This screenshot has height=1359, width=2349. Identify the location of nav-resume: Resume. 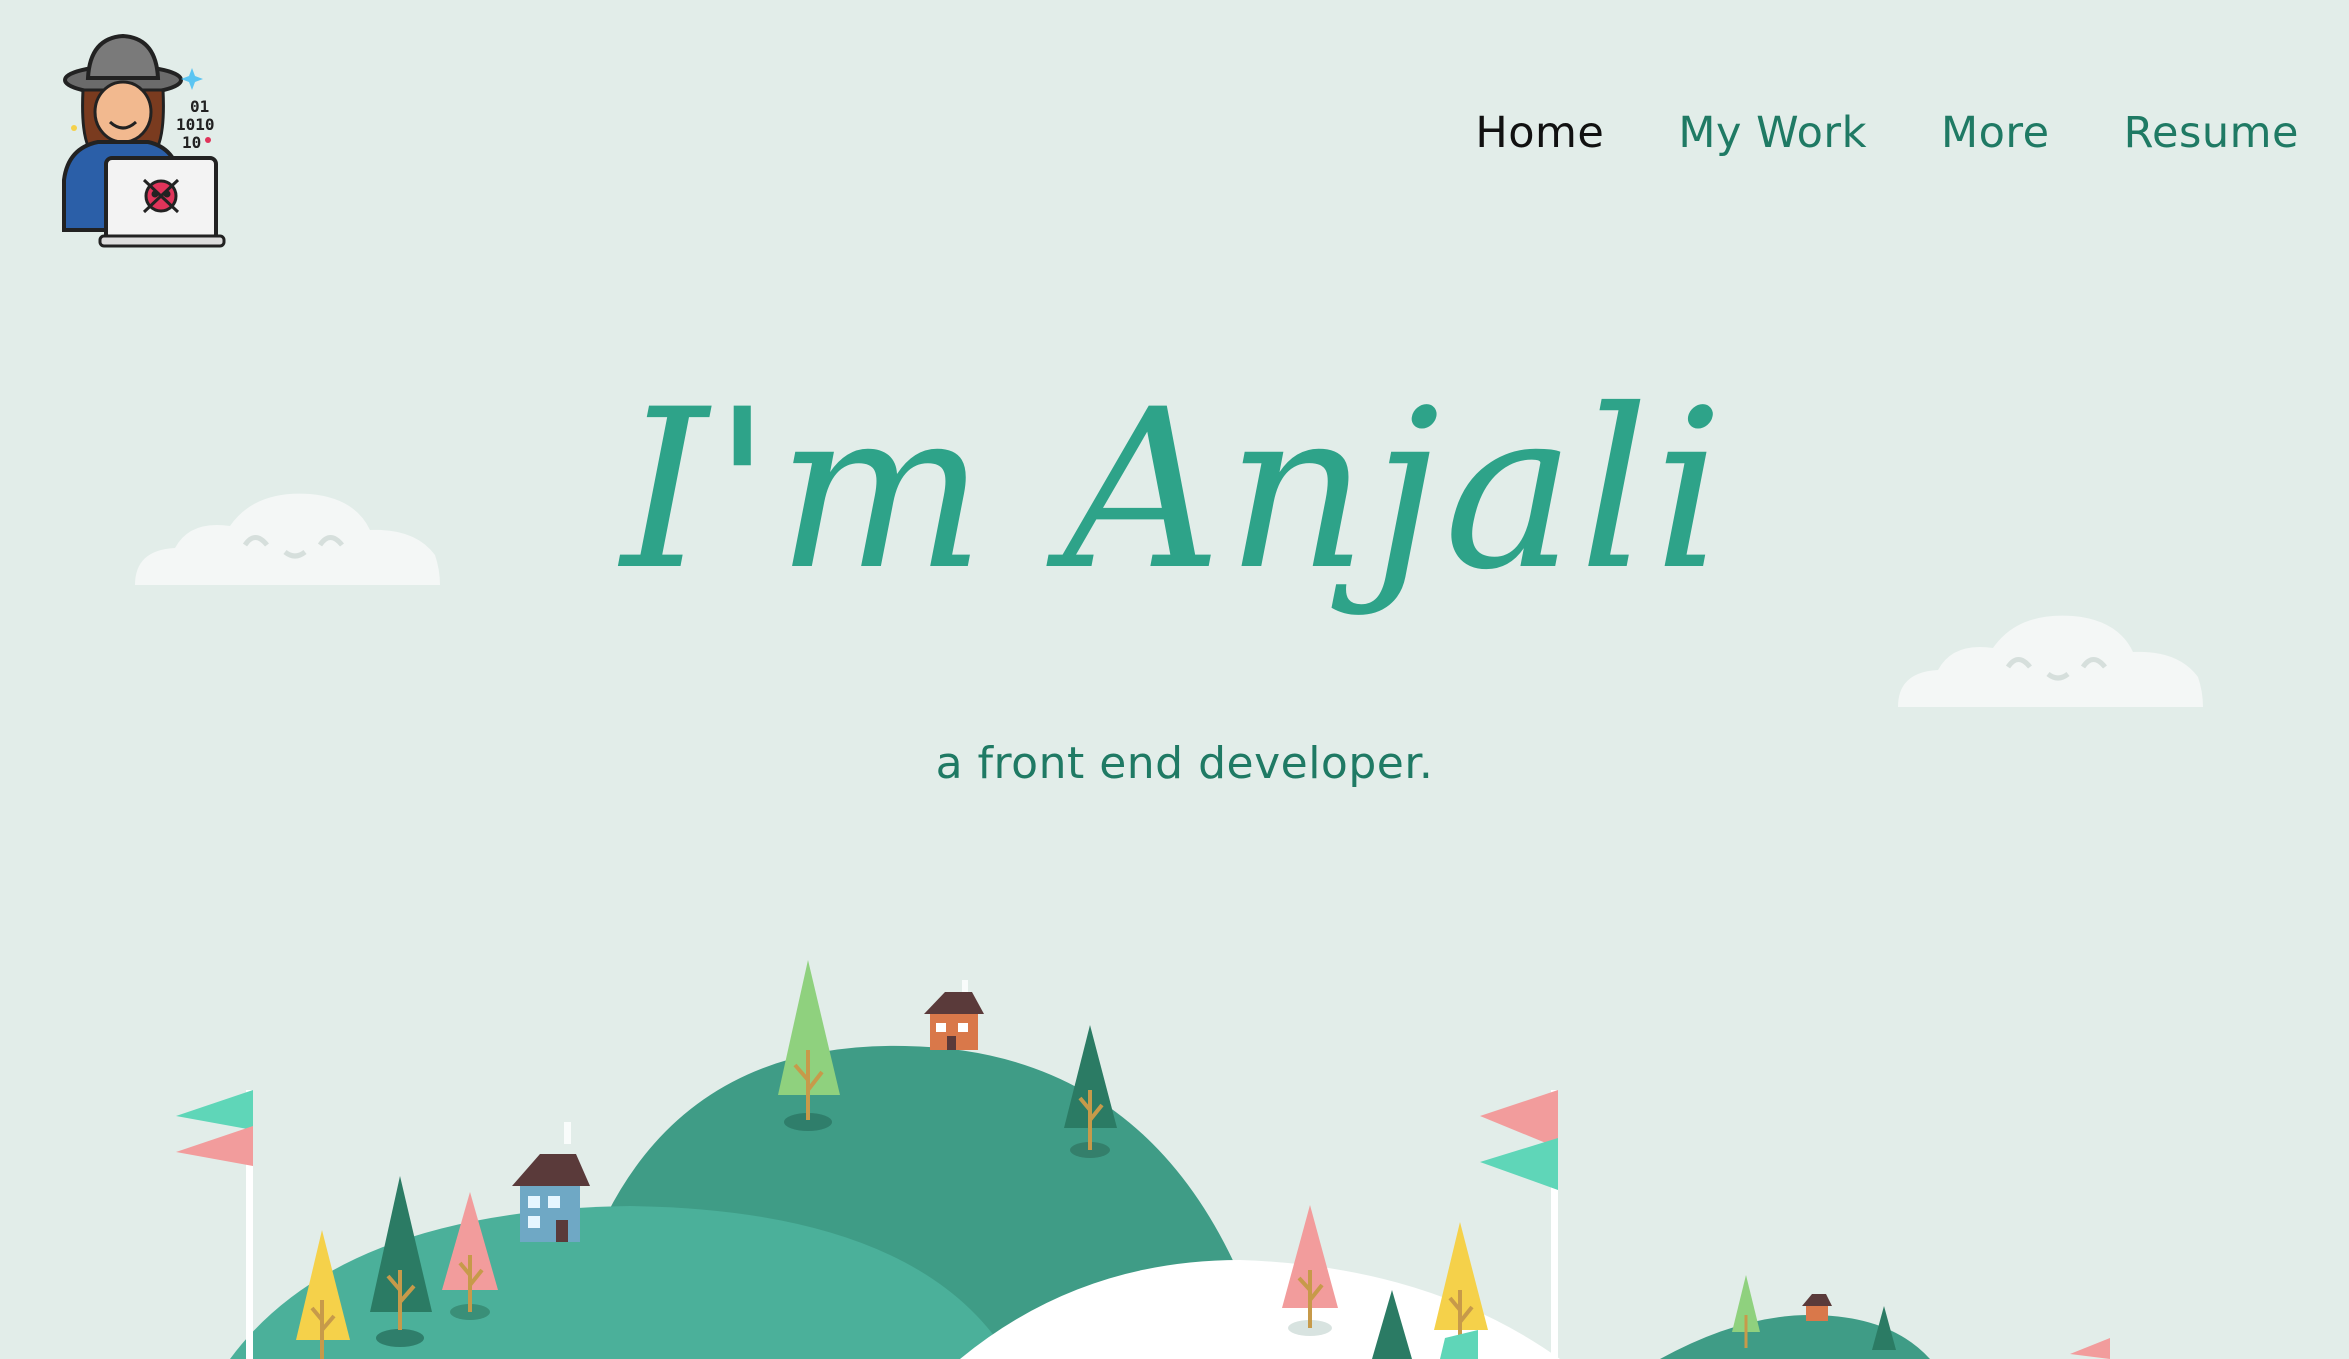
(2211, 133).